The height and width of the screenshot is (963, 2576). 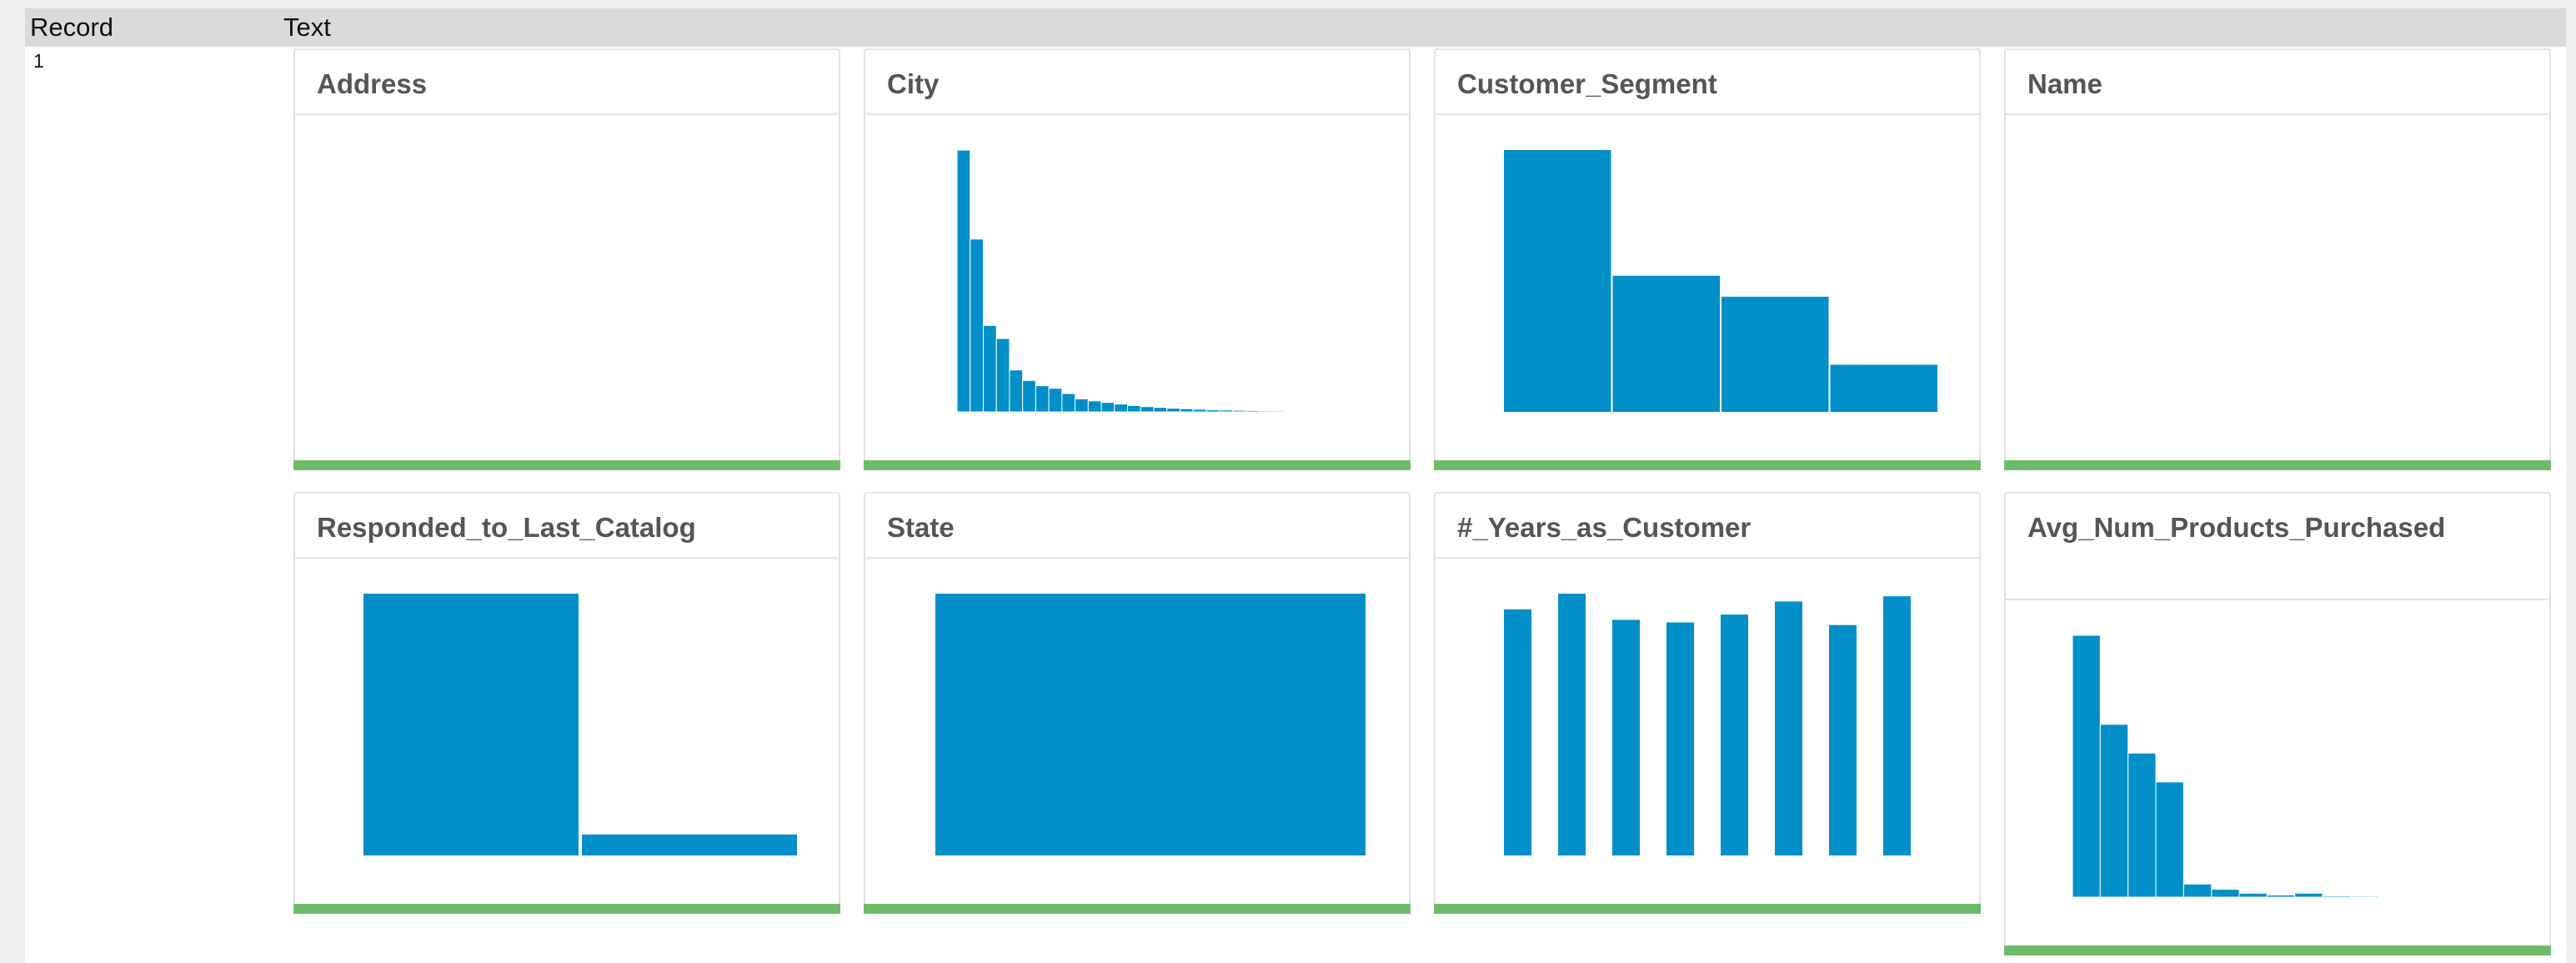 What do you see at coordinates (307, 27) in the screenshot?
I see `column-header-text: Text` at bounding box center [307, 27].